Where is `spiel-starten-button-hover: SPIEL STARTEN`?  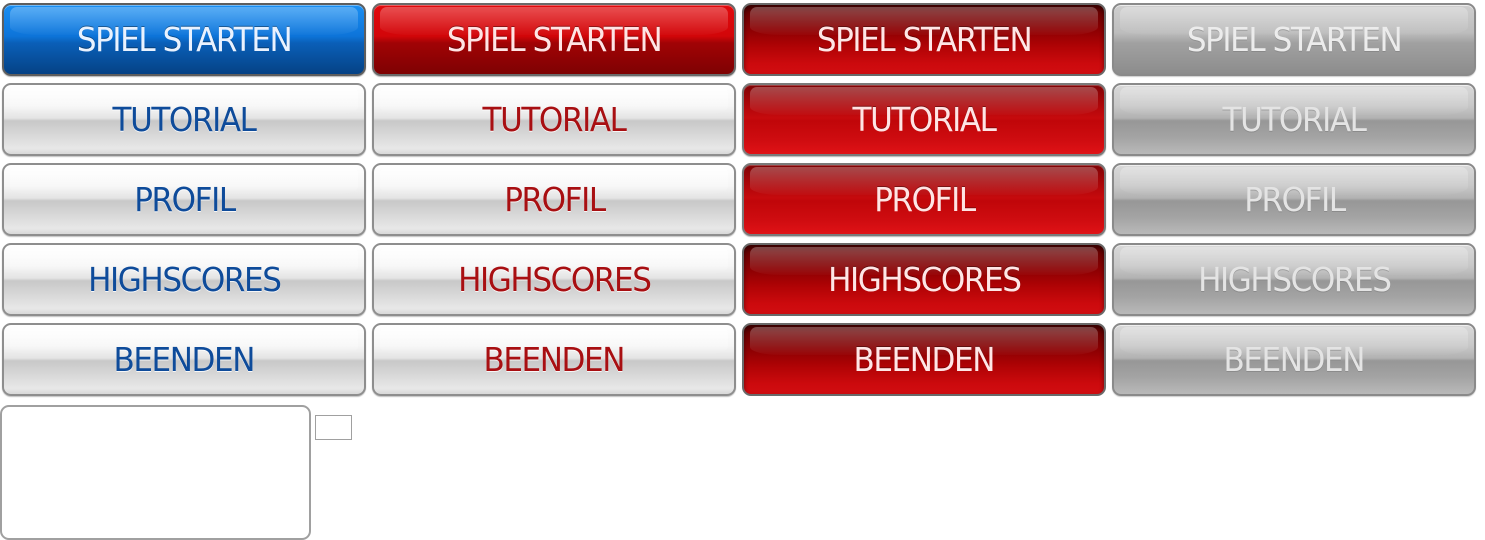
spiel-starten-button-hover: SPIEL STARTEN is located at coordinates (924, 39).